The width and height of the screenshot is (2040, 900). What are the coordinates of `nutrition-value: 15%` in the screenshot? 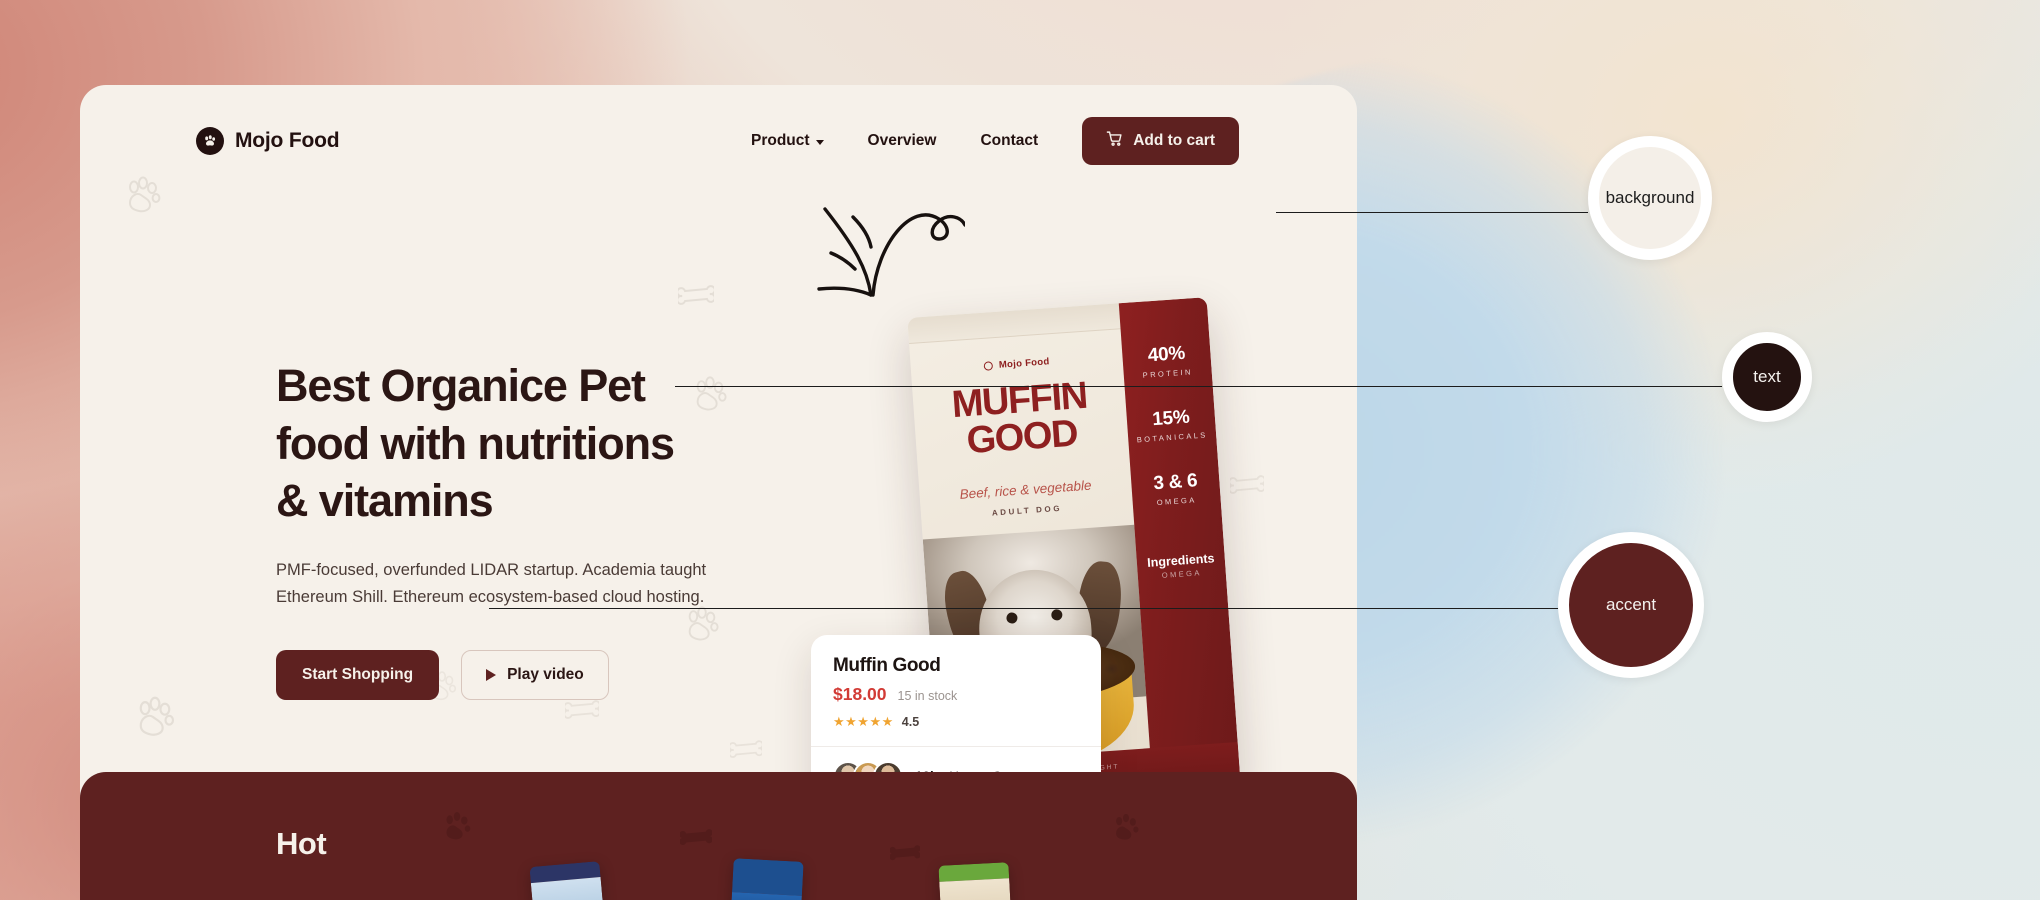 It's located at (1171, 418).